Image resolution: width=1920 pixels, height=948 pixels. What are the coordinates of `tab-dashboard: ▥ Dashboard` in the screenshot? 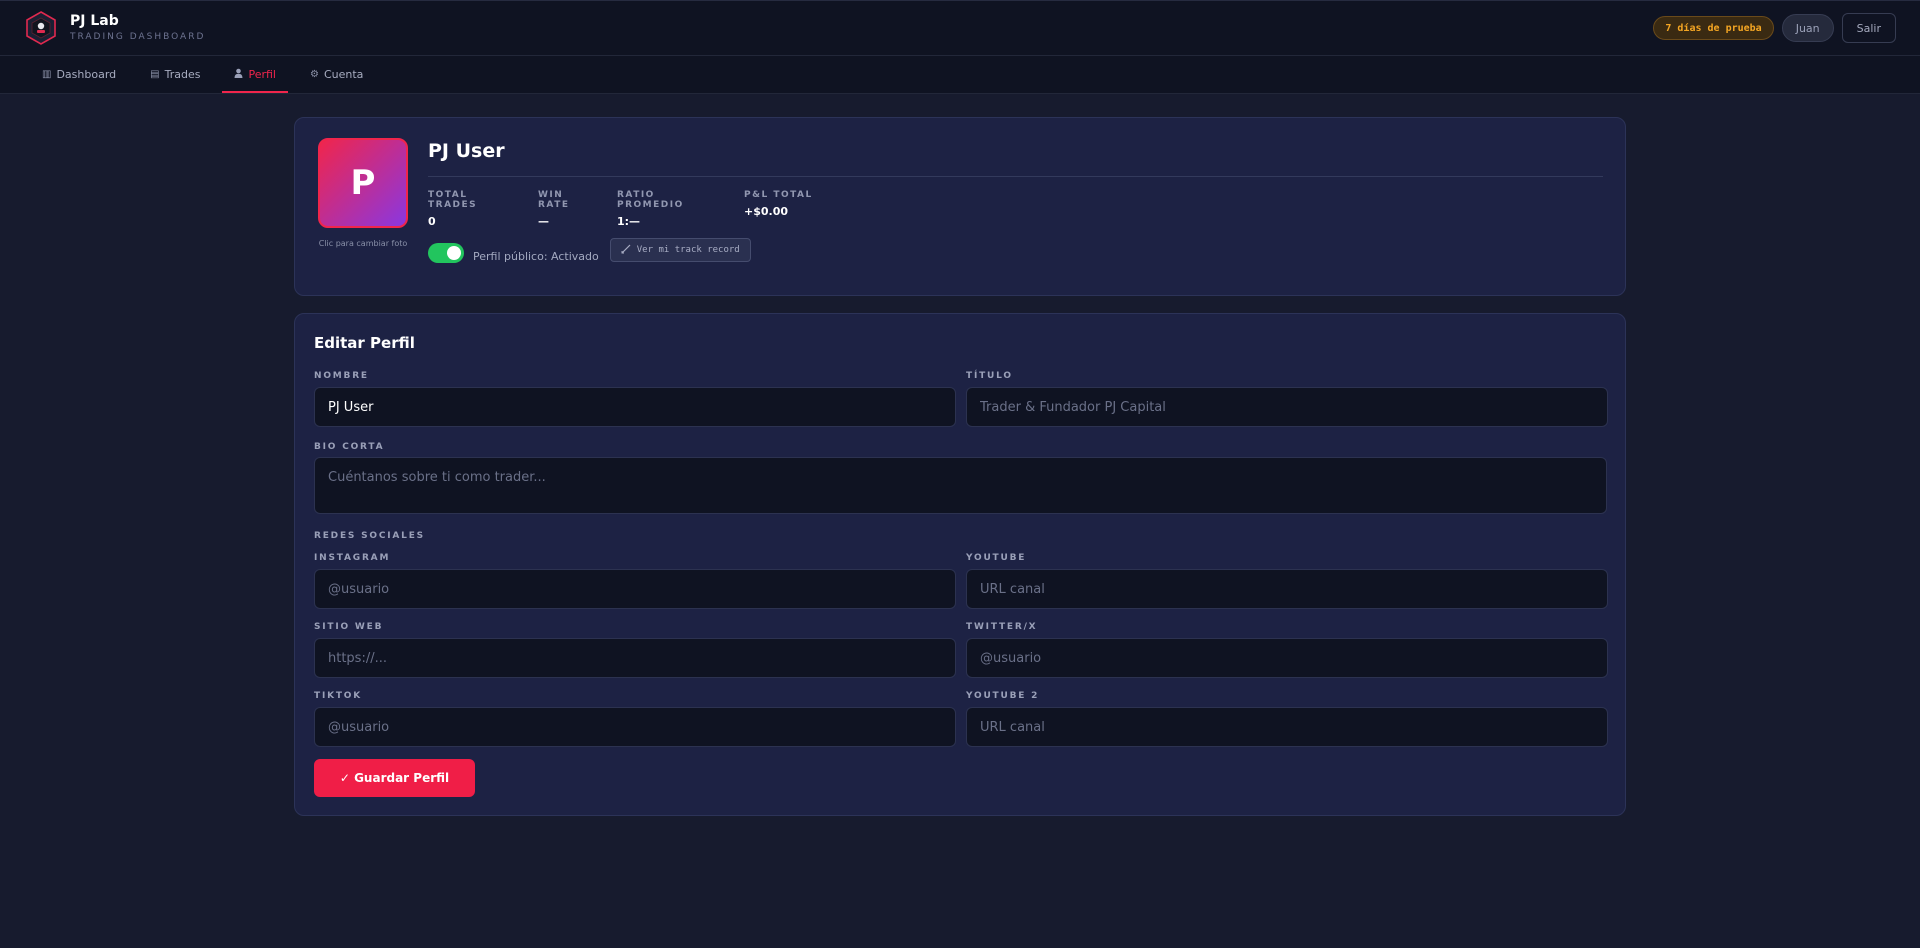 It's located at (79, 74).